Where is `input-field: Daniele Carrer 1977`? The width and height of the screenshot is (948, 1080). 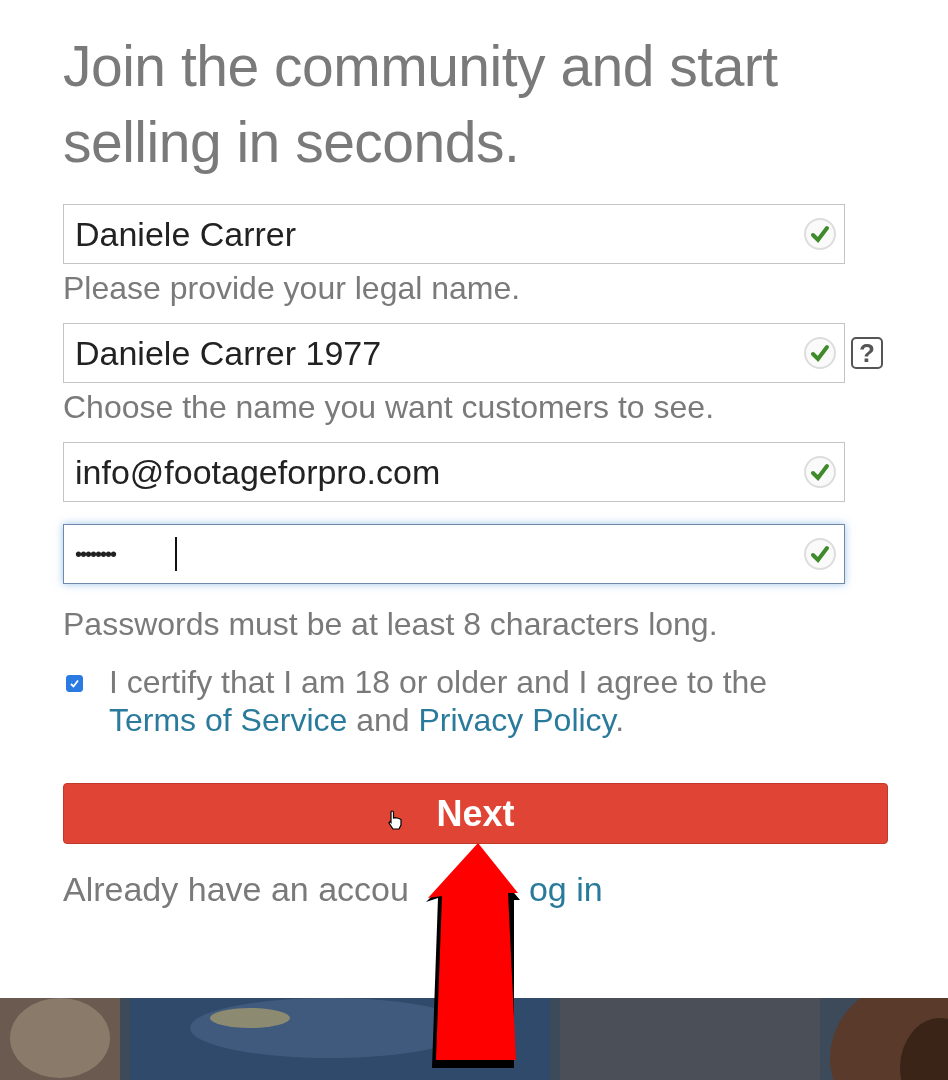 input-field: Daniele Carrer 1977 is located at coordinates (454, 353).